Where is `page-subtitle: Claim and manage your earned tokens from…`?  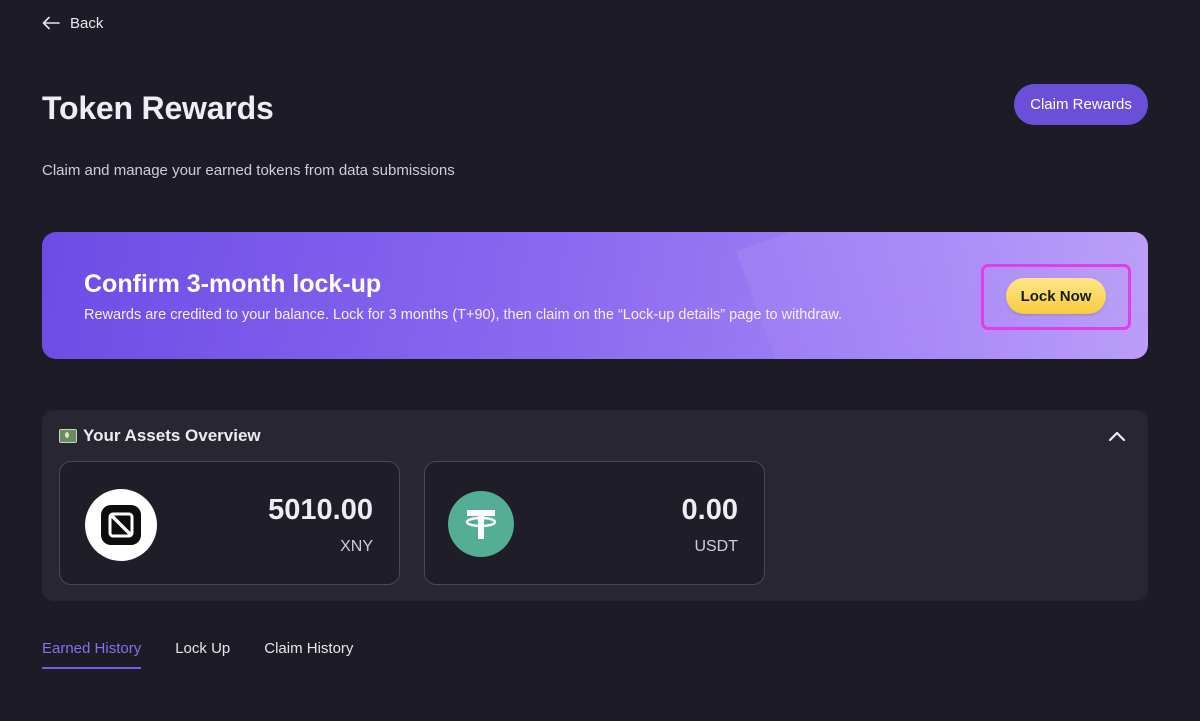 page-subtitle: Claim and manage your earned tokens from… is located at coordinates (248, 170).